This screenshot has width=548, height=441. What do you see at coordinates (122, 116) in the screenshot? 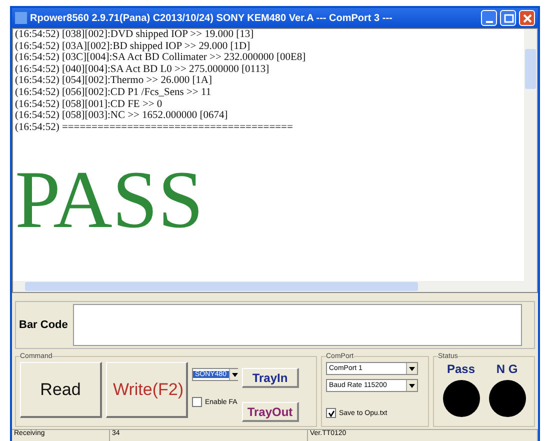
I see `log-line: (16:54:52) [058][003]:NC >> 1652.000000 [0674]` at bounding box center [122, 116].